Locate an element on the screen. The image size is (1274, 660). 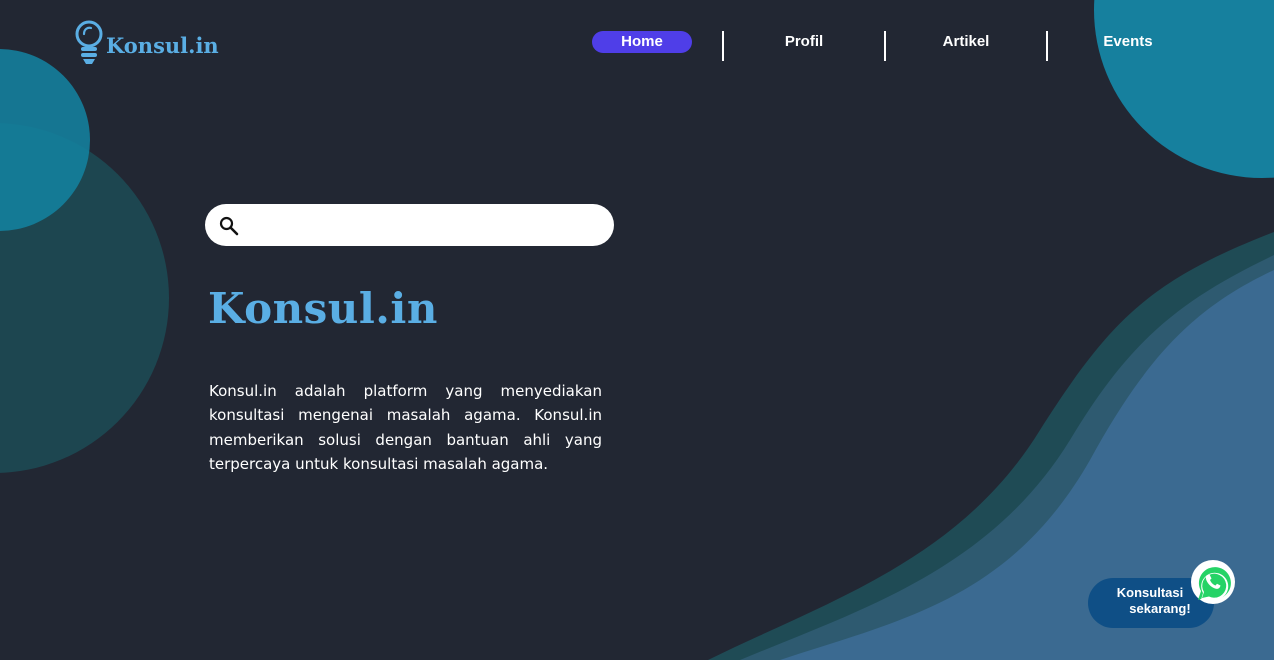
whatsapp-icon is located at coordinates (1213, 582).